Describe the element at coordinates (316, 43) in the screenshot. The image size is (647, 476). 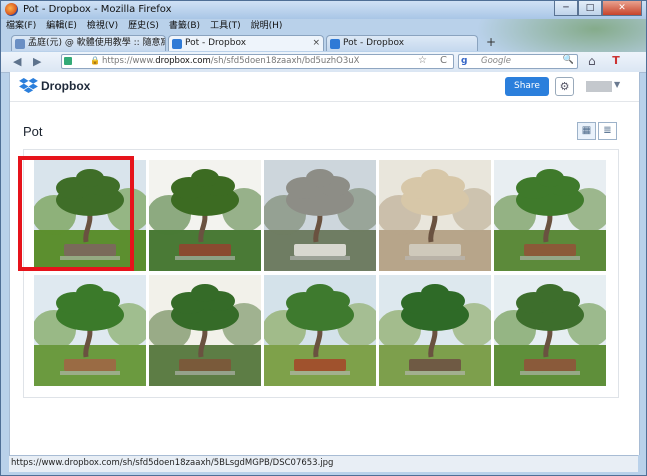
I see `tab-close-icon: ×` at that location.